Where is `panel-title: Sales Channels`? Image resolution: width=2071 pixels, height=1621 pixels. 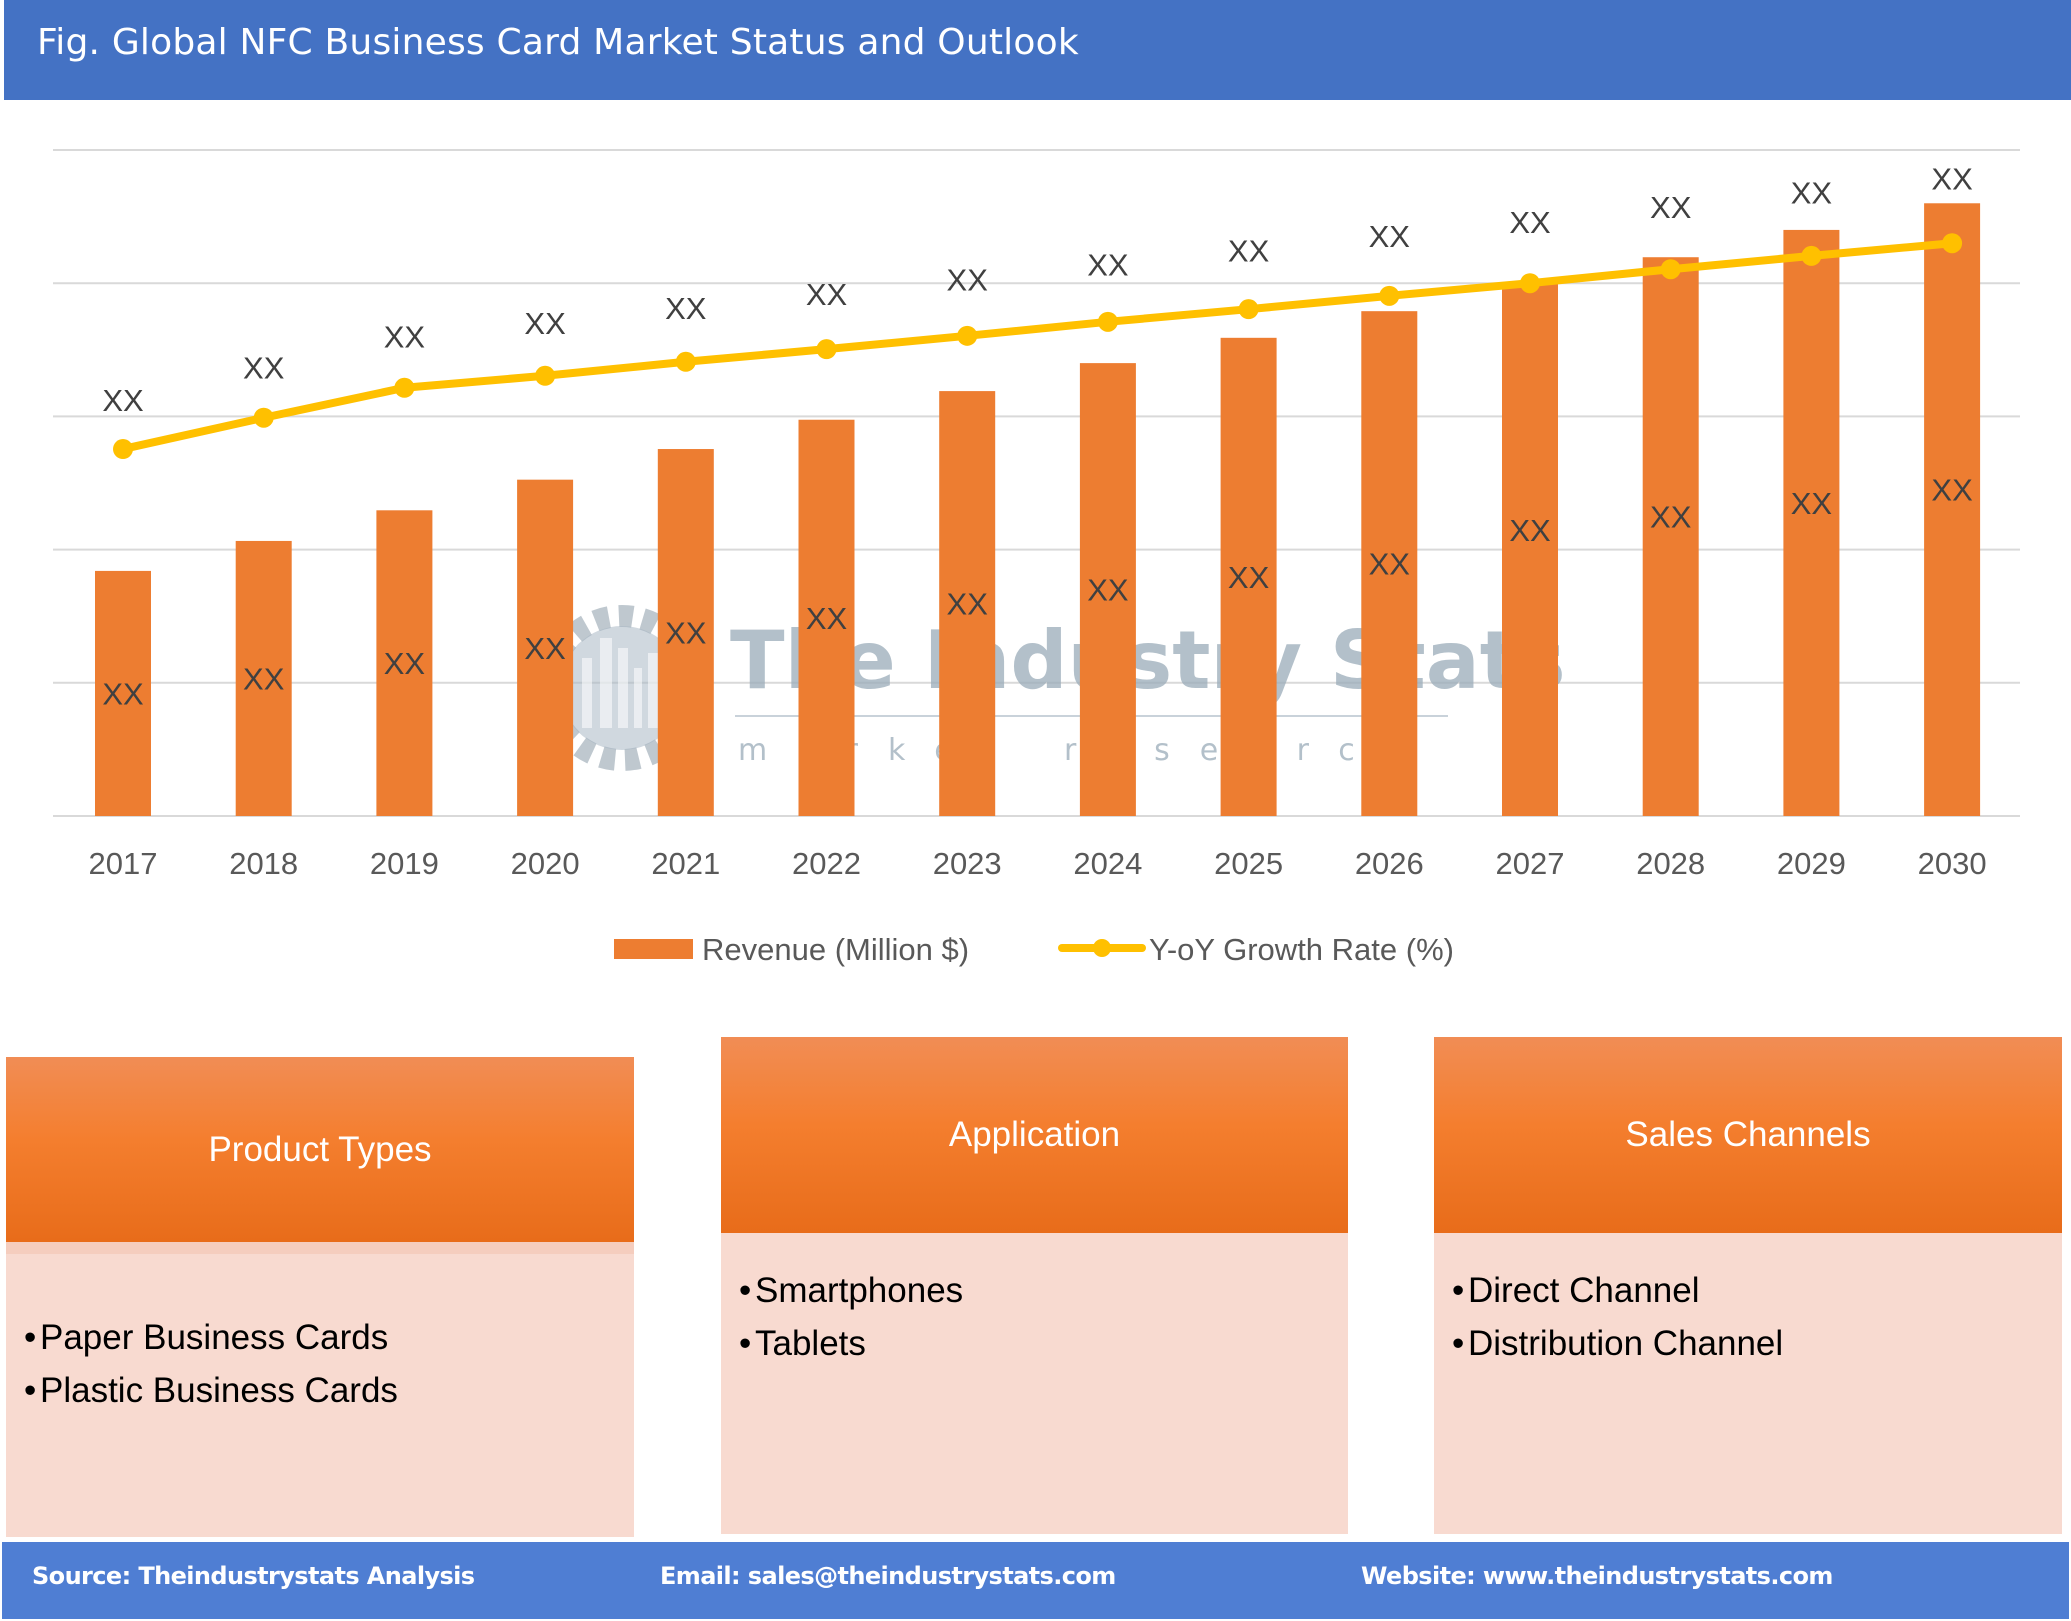 panel-title: Sales Channels is located at coordinates (1748, 1134).